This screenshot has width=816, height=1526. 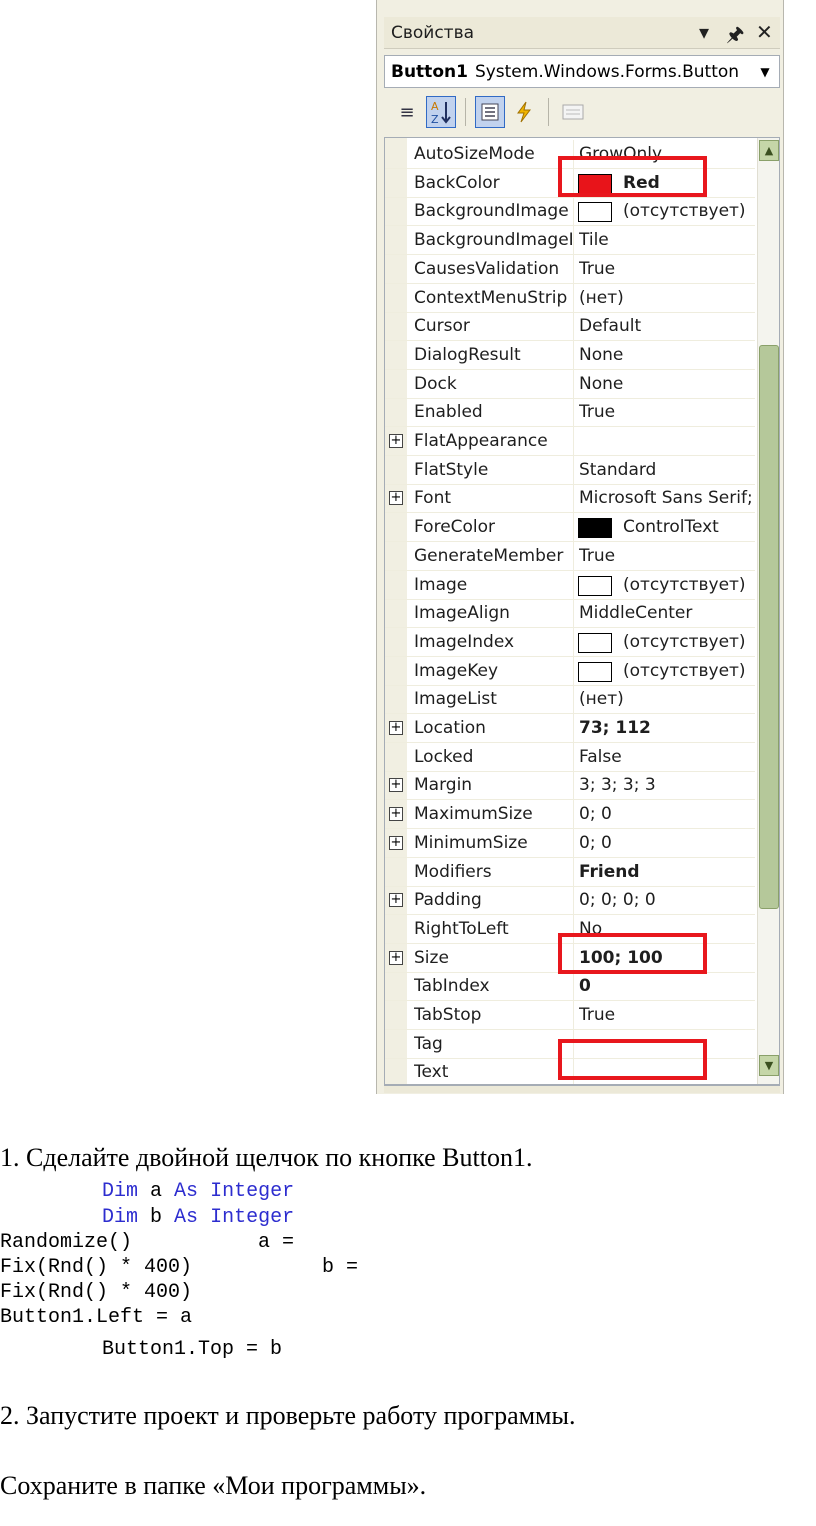 What do you see at coordinates (570, 212) in the screenshot?
I see `property-row-backgroundimage: BackgroundImage (отсутствует)` at bounding box center [570, 212].